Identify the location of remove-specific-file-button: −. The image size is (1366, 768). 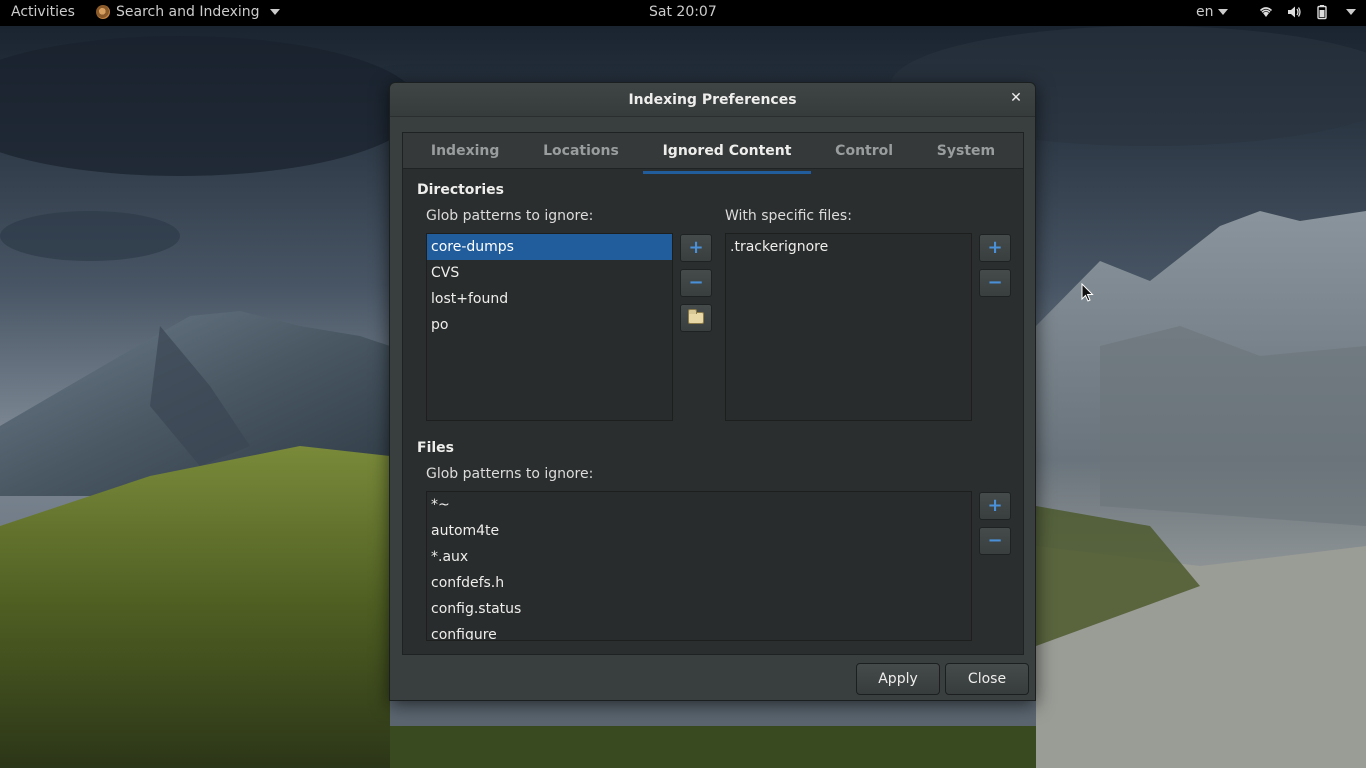
(995, 283).